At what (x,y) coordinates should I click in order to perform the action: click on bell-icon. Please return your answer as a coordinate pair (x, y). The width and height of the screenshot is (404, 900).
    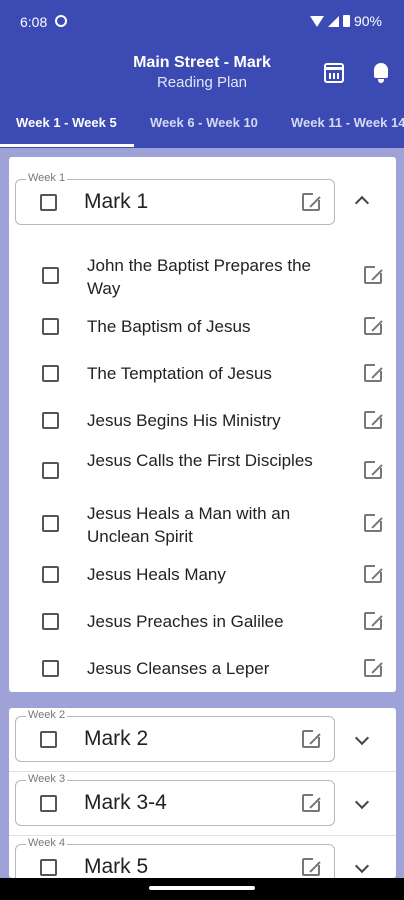
    Looking at the image, I should click on (381, 72).